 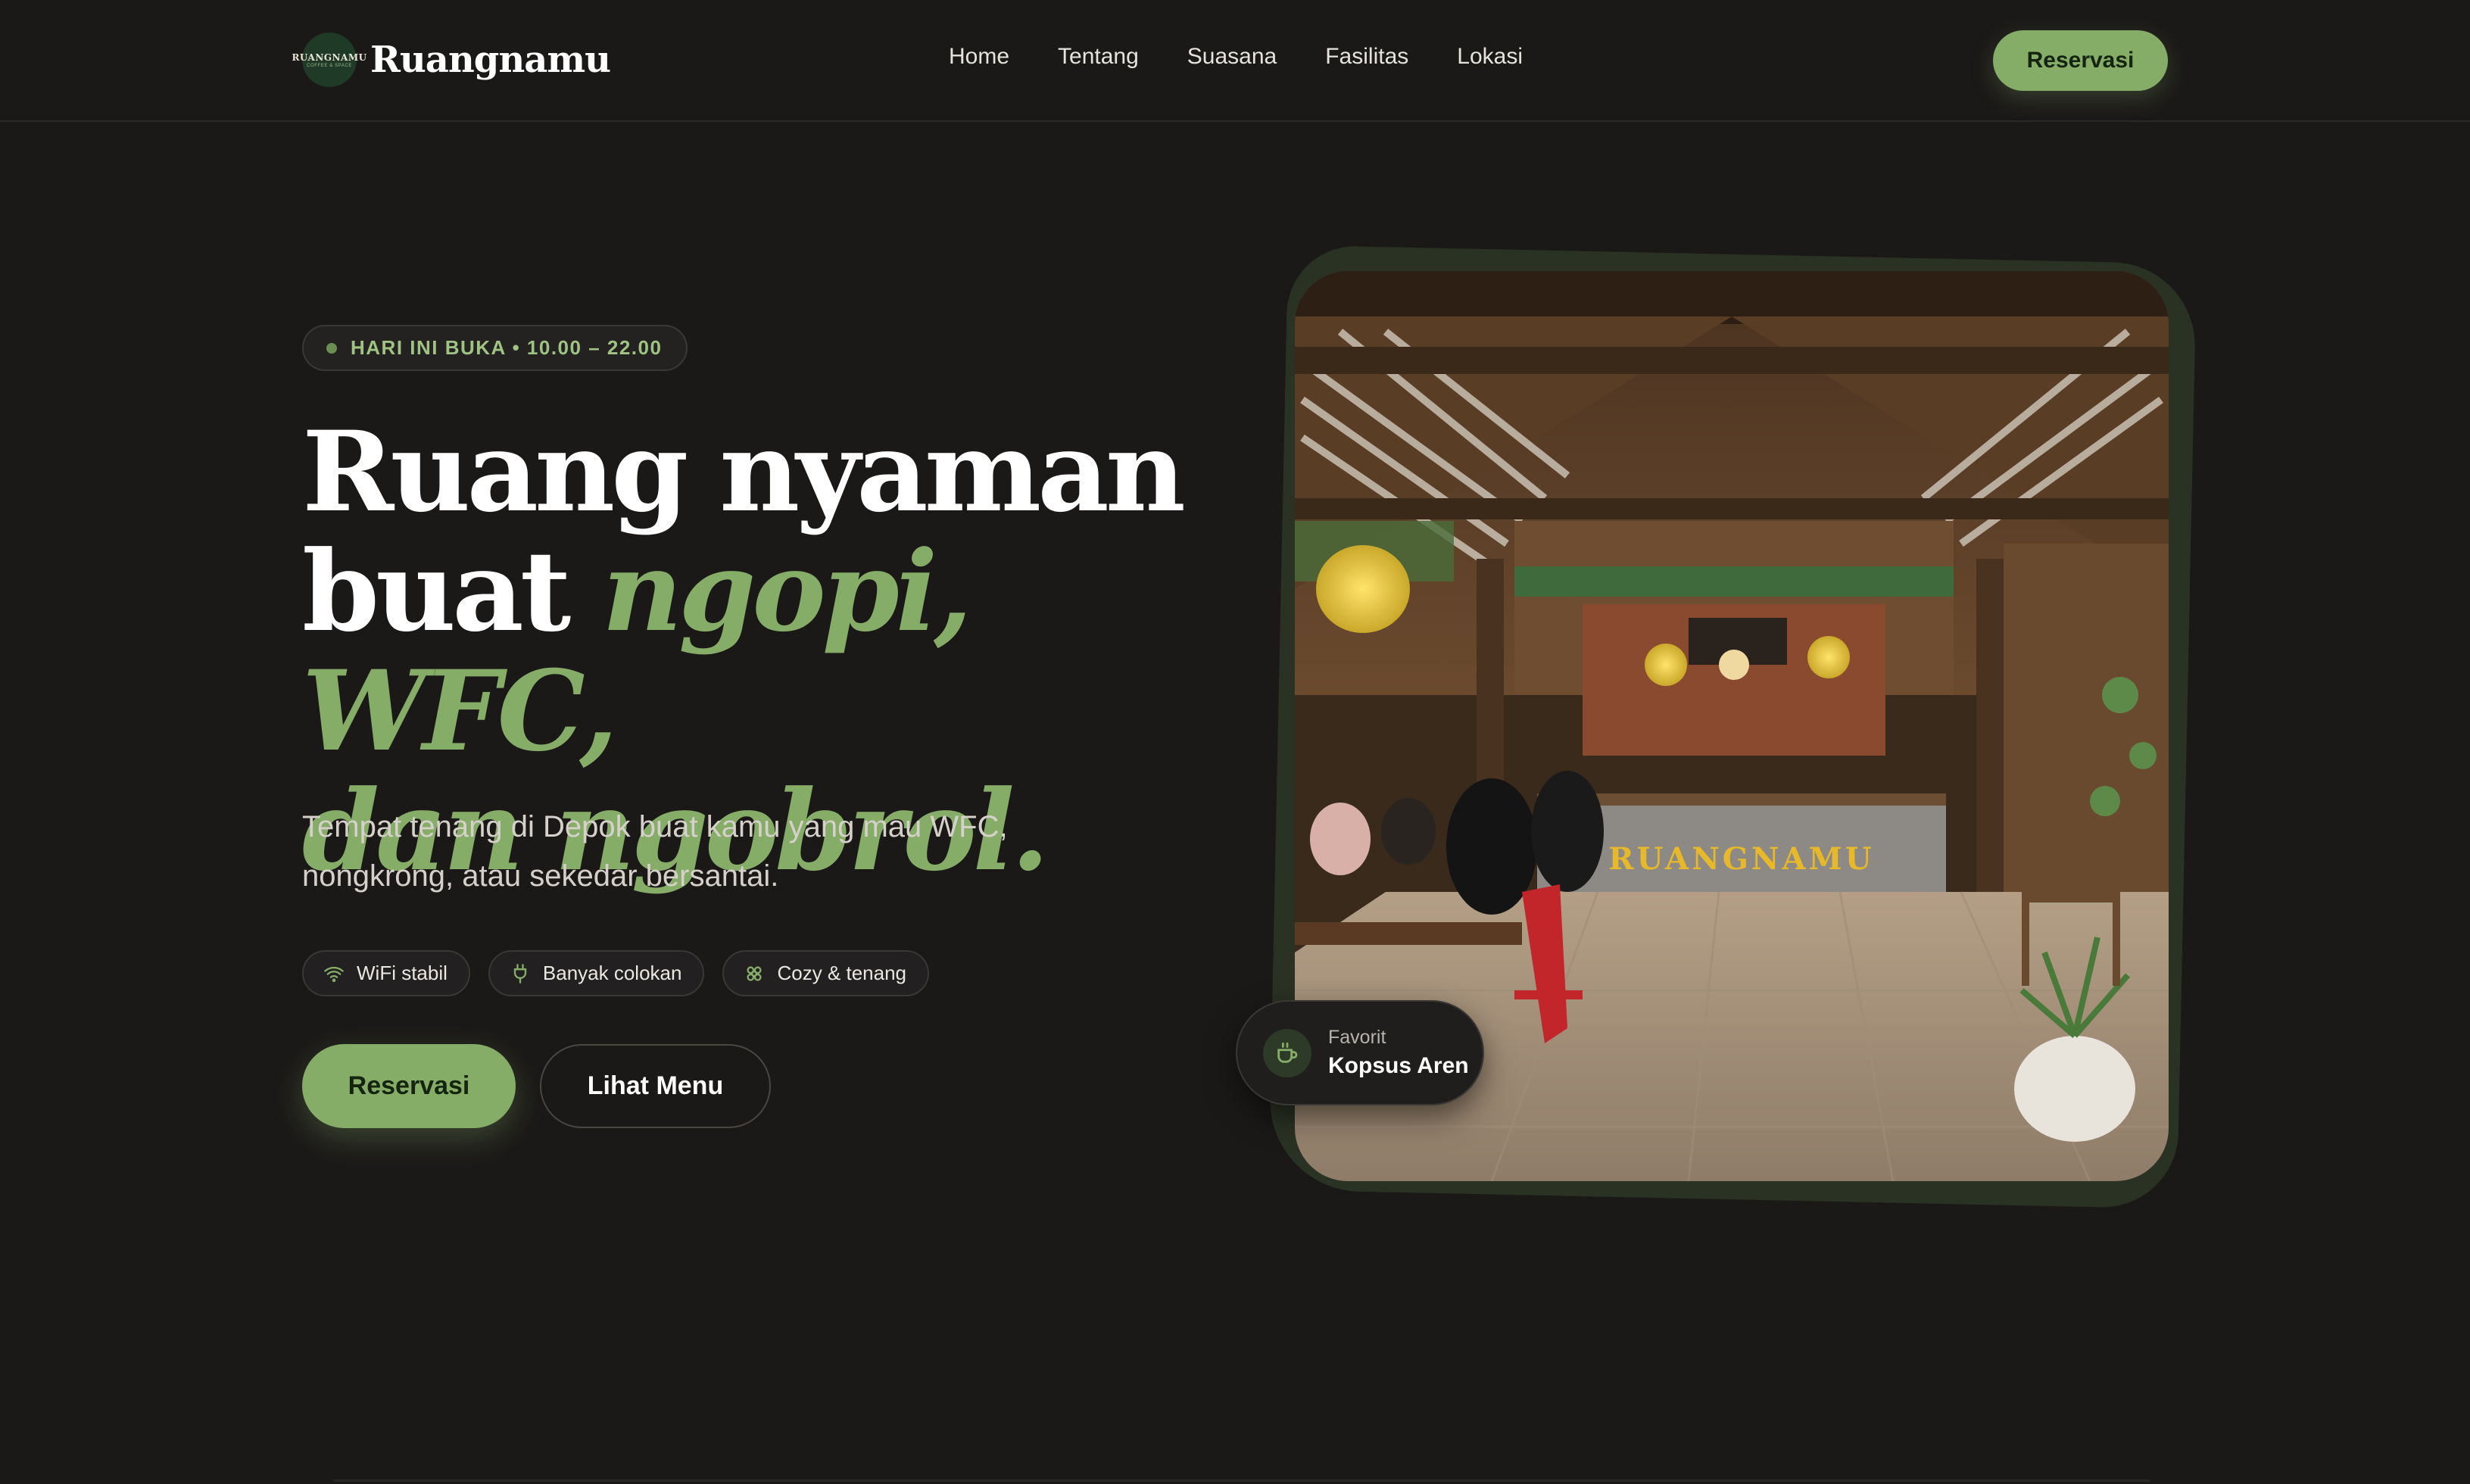 I want to click on opening-hours-badge: HARI INI BUKA • 10.00 – 22.00, so click(x=495, y=348).